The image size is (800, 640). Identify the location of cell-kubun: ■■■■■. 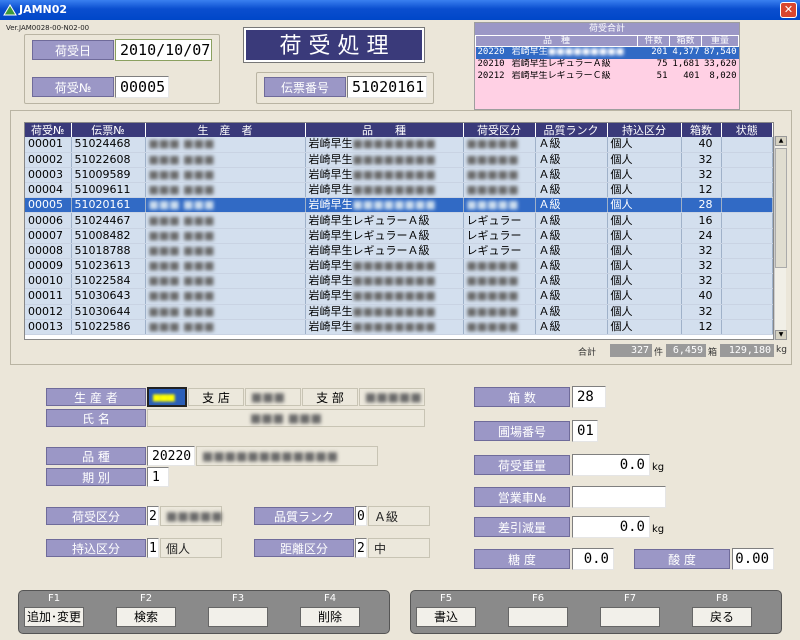
(499, 205).